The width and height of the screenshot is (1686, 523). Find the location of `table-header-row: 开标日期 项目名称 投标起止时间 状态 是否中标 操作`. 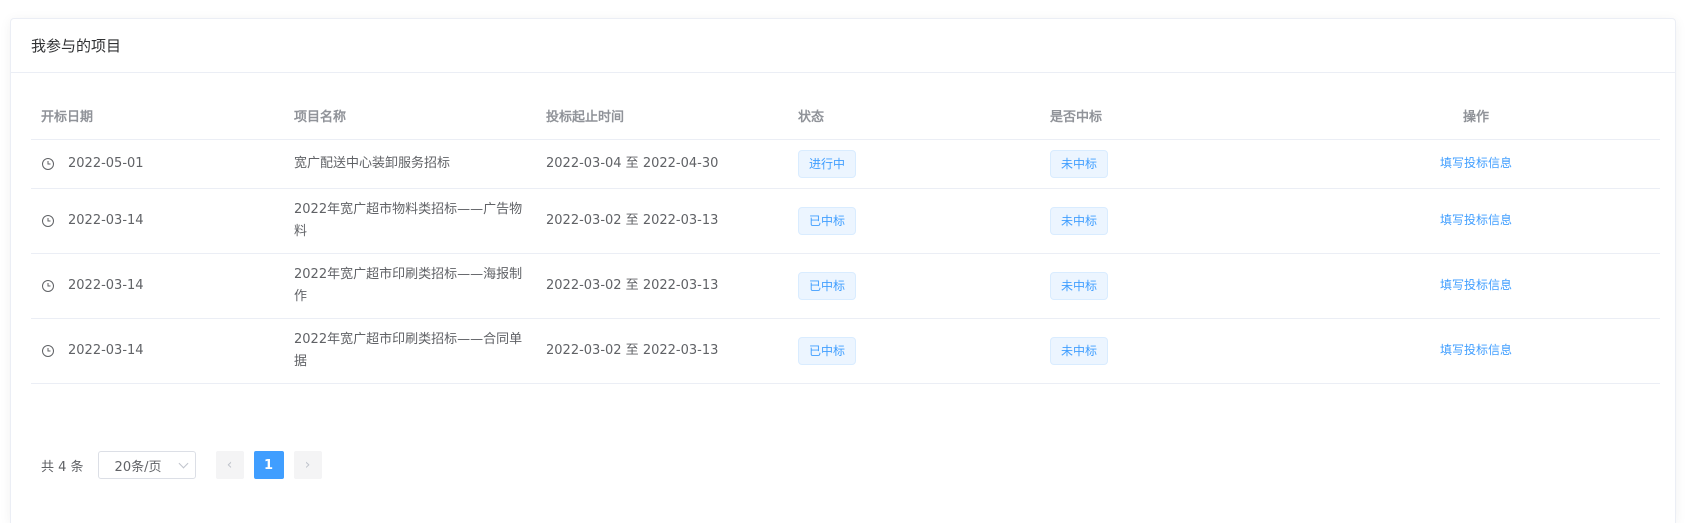

table-header-row: 开标日期 项目名称 投标起止时间 状态 是否中标 操作 is located at coordinates (845, 116).